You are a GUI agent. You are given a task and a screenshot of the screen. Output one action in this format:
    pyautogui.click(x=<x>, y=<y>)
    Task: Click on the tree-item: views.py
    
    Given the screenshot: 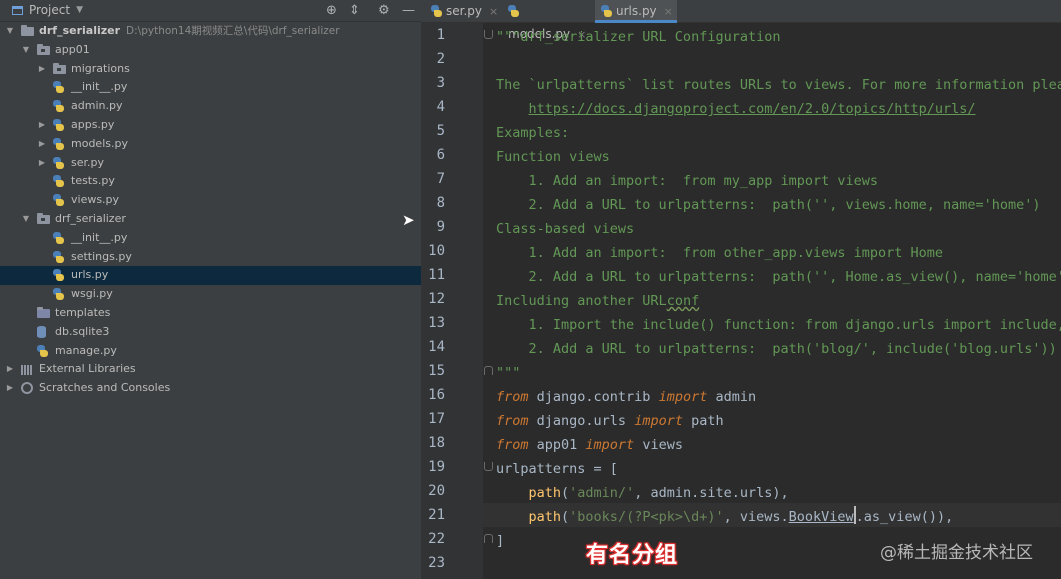 What is the action you would take?
    pyautogui.click(x=210, y=200)
    